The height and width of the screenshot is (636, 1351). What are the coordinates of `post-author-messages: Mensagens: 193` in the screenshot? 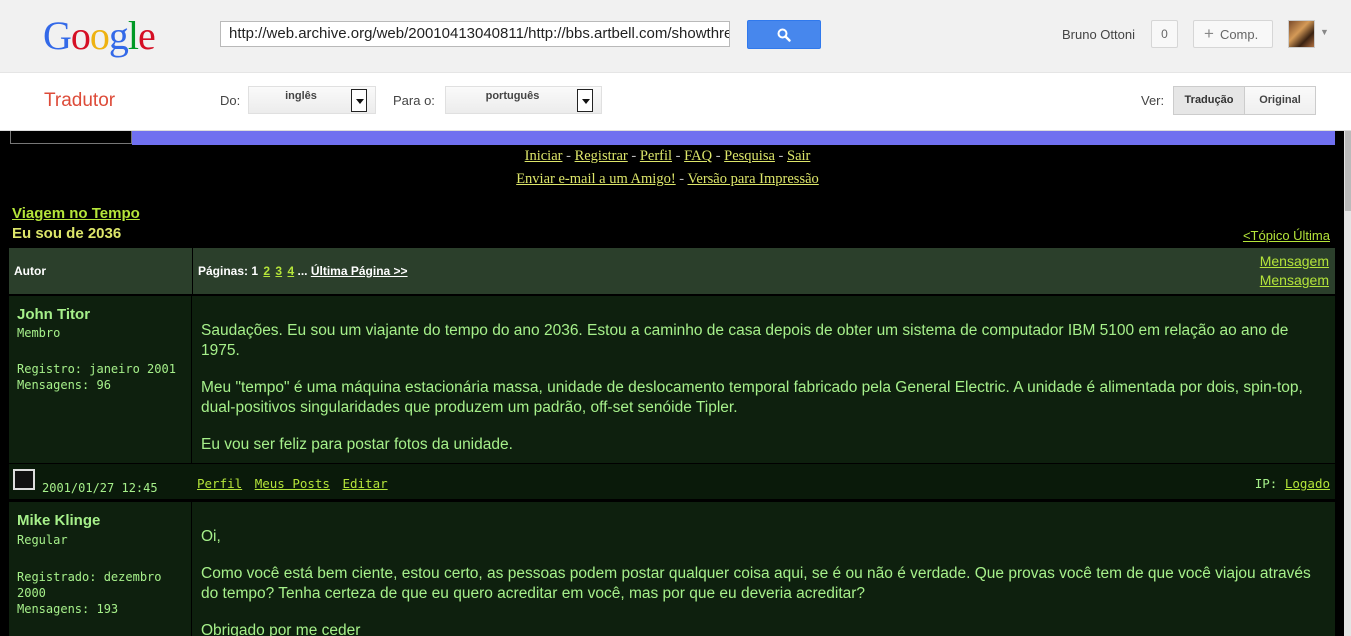 It's located at (68, 609).